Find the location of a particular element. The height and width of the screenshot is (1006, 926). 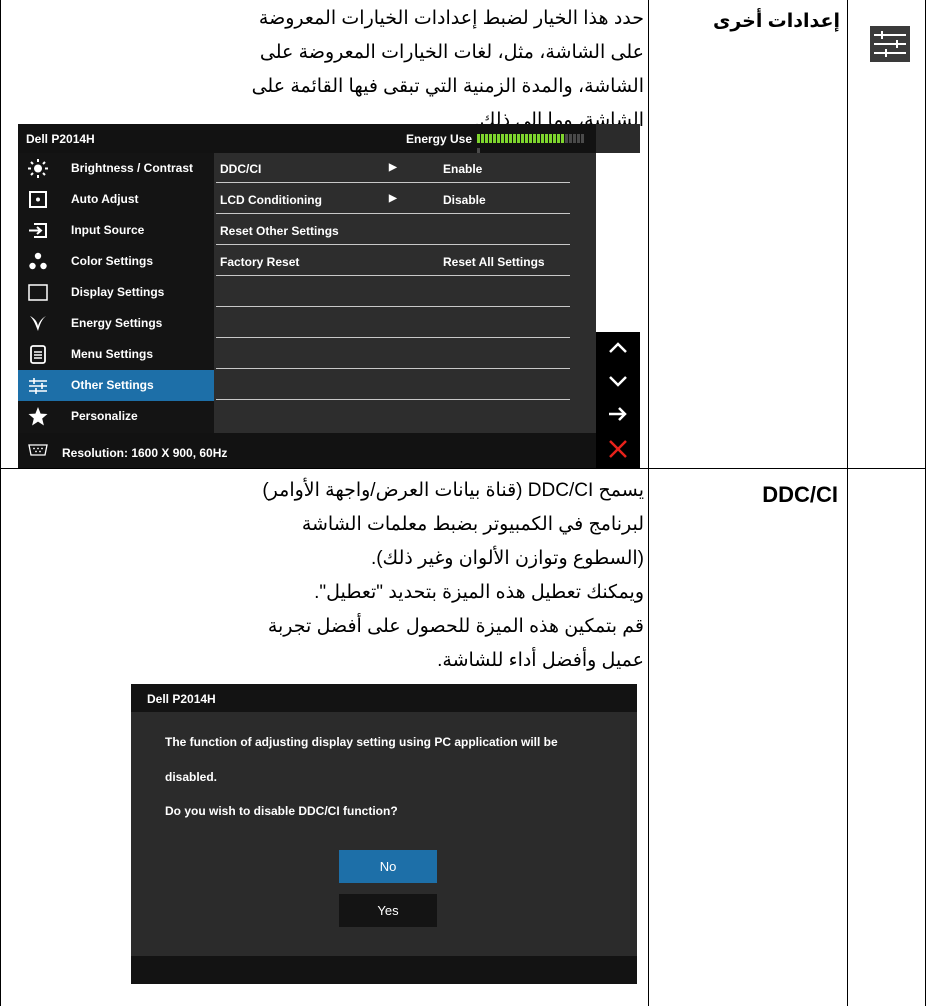

input-source-icon is located at coordinates (38, 230).